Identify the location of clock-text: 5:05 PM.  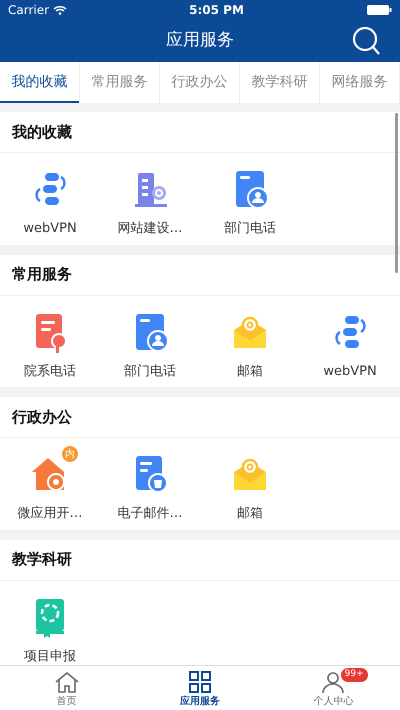
(216, 10).